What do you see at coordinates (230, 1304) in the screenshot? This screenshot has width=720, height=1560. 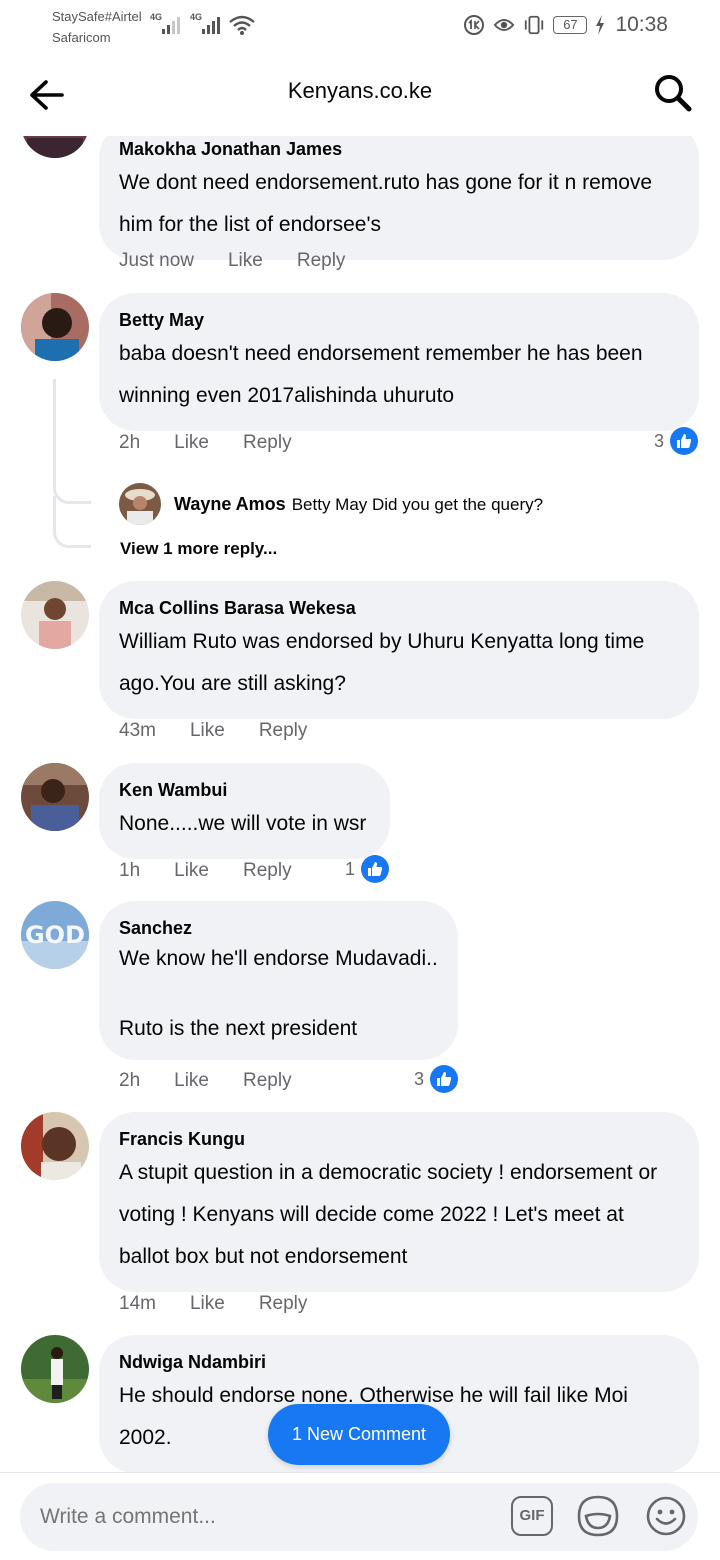 I see `comment-actions: 14m Like Reply` at bounding box center [230, 1304].